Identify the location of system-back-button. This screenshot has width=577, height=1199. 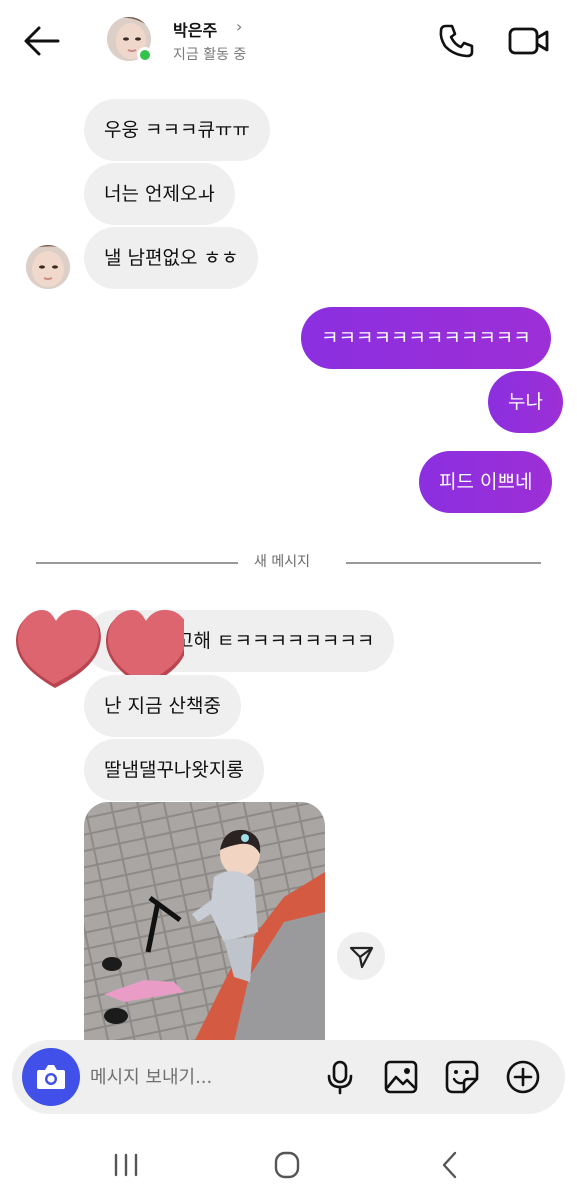
(450, 1165).